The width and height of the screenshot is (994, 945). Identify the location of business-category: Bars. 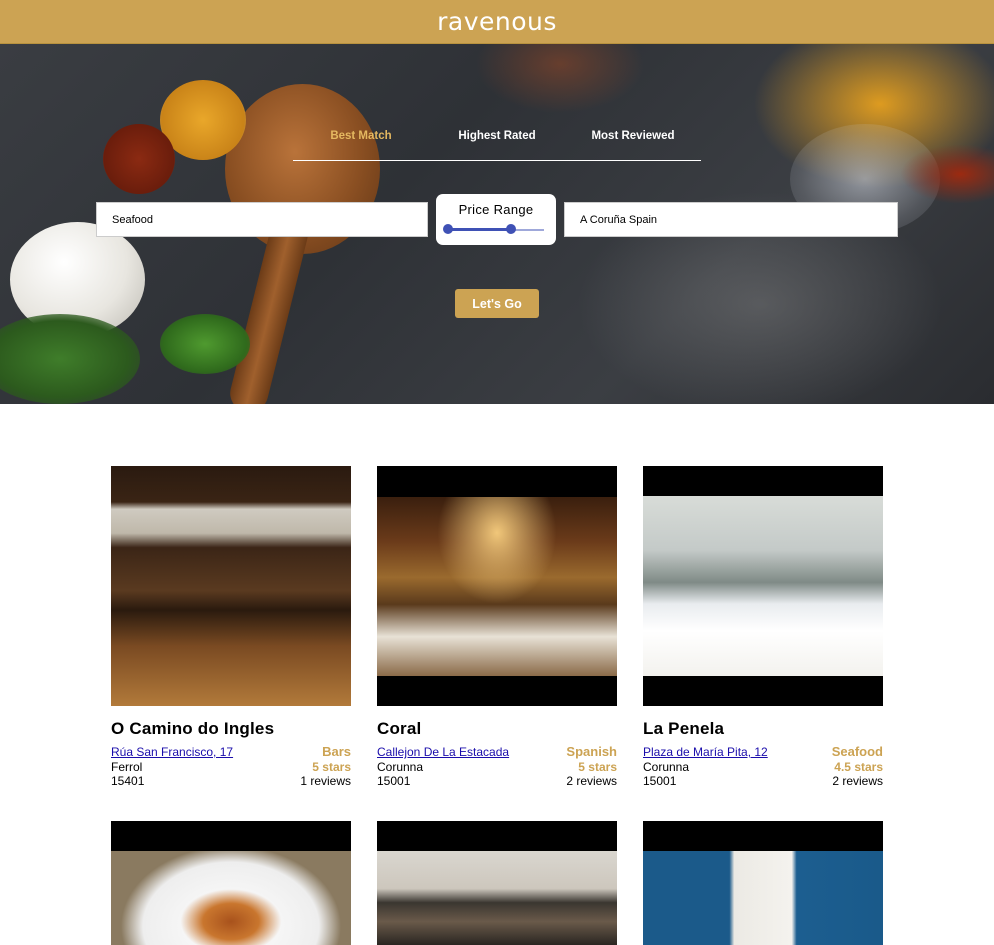
(336, 751).